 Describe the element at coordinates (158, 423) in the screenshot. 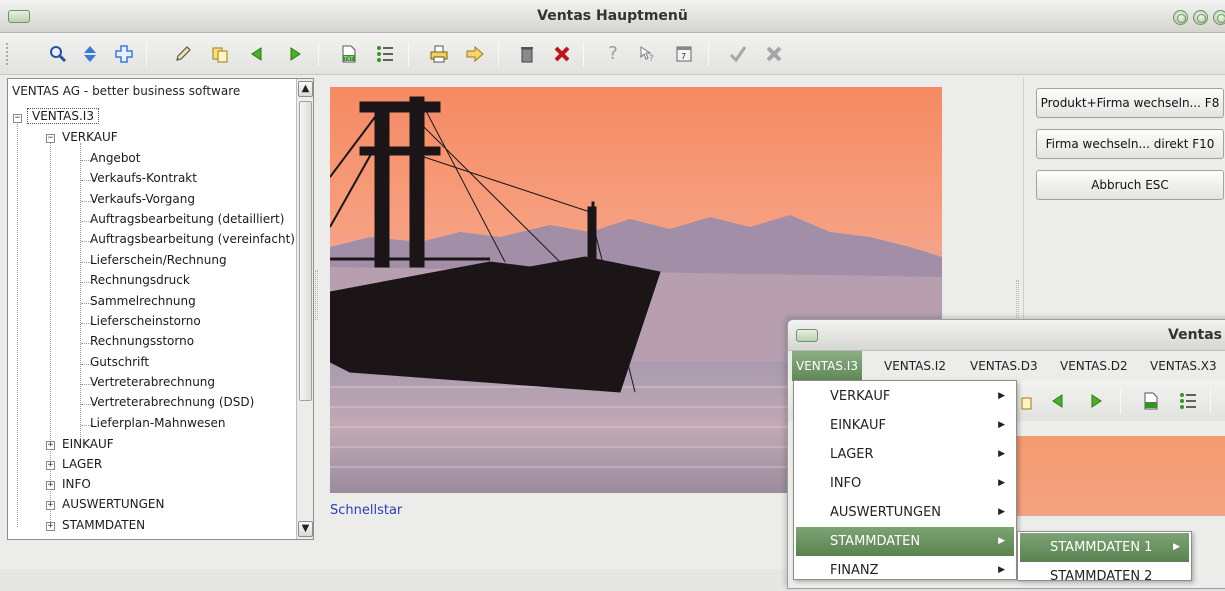

I see `tree-item-label: Lieferplan-Mahnwesen` at that location.